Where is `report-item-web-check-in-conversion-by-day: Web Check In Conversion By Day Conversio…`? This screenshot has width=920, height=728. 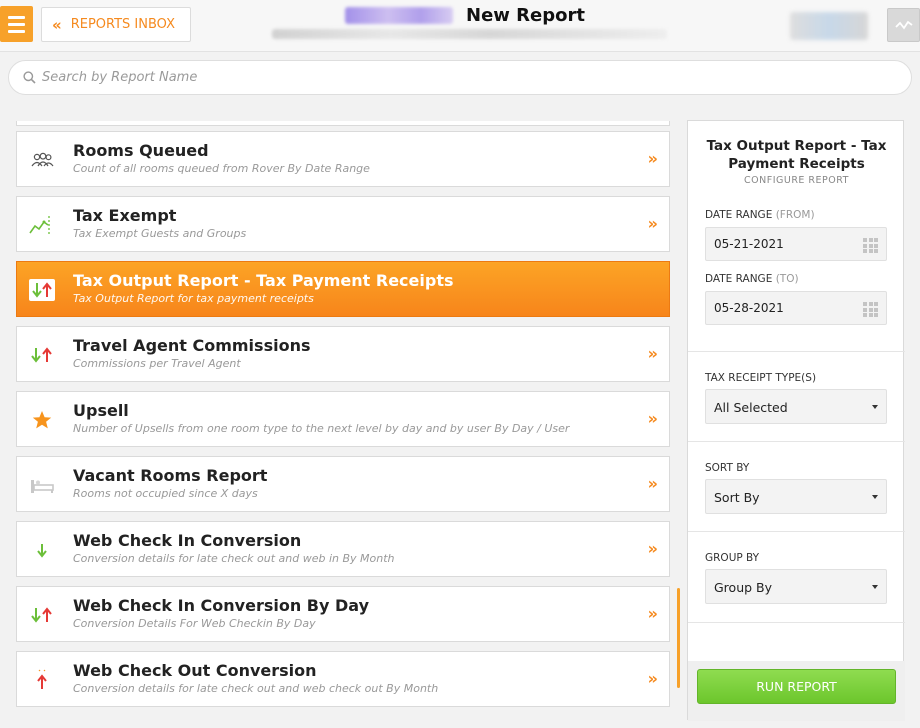 report-item-web-check-in-conversion-by-day: Web Check In Conversion By Day Conversio… is located at coordinates (343, 614).